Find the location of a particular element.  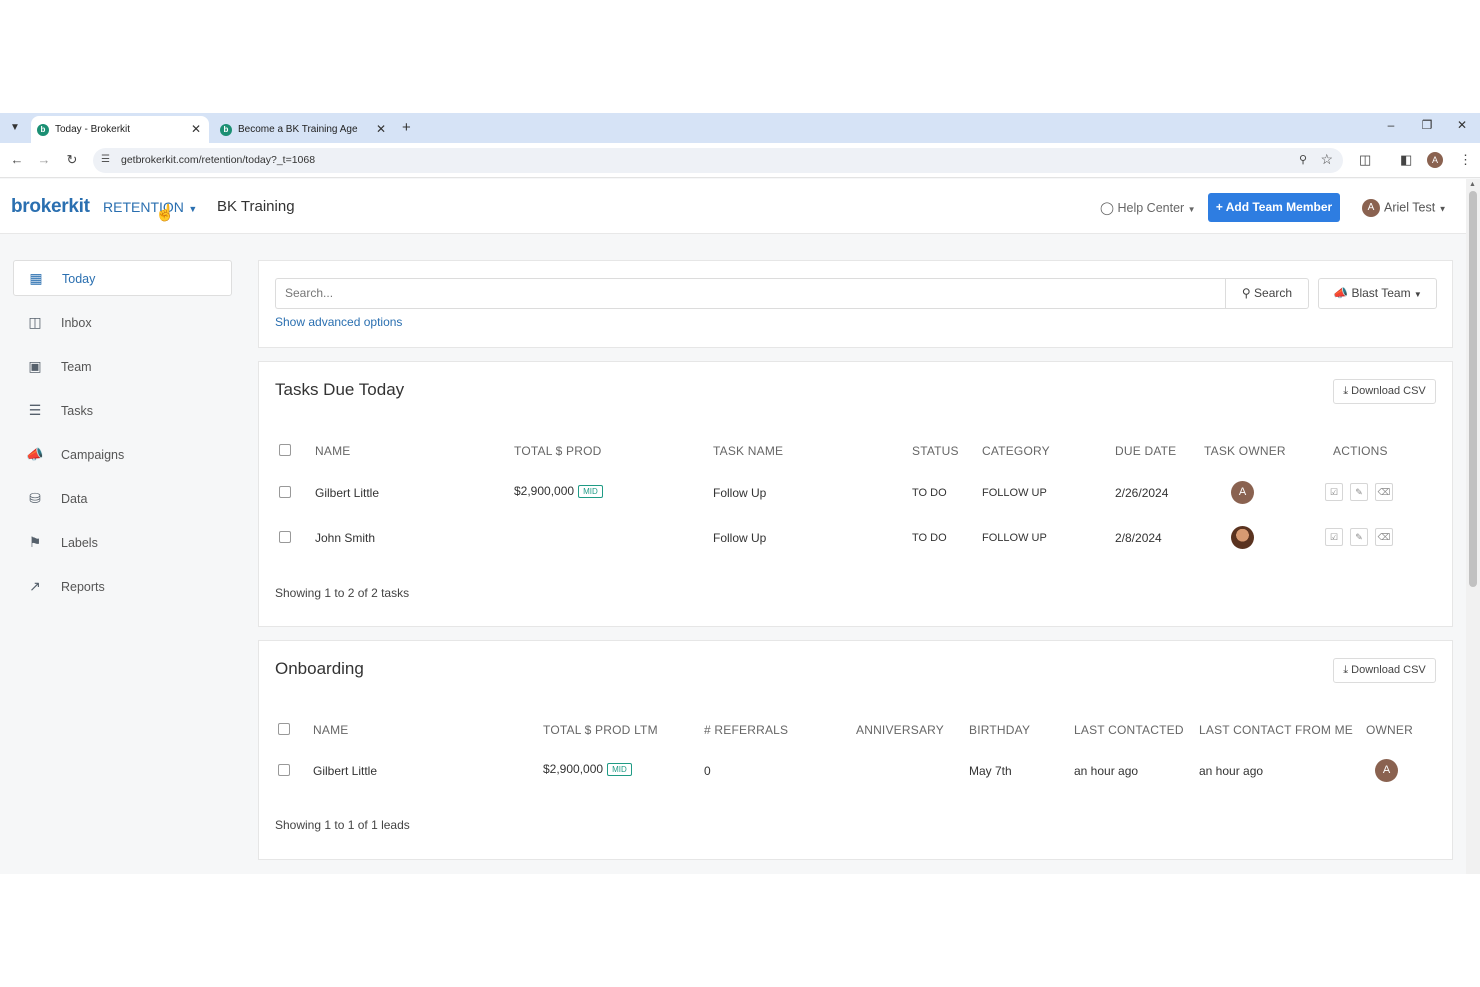

back-arrow-icon: ← is located at coordinates (17, 159).